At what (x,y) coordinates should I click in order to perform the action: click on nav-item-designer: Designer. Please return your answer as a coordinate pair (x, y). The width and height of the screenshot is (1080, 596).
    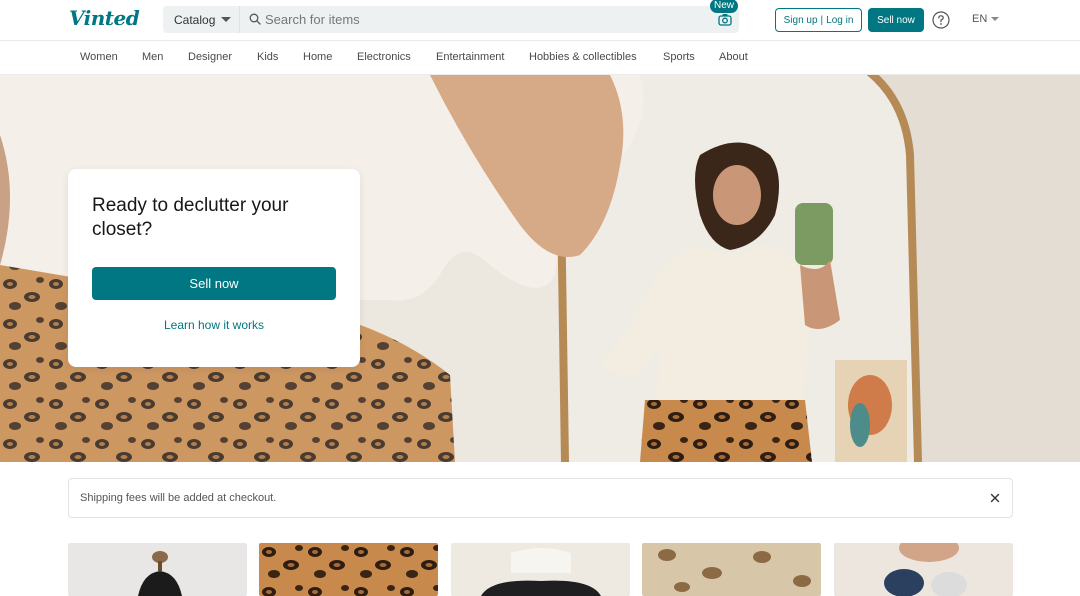
    Looking at the image, I should click on (210, 57).